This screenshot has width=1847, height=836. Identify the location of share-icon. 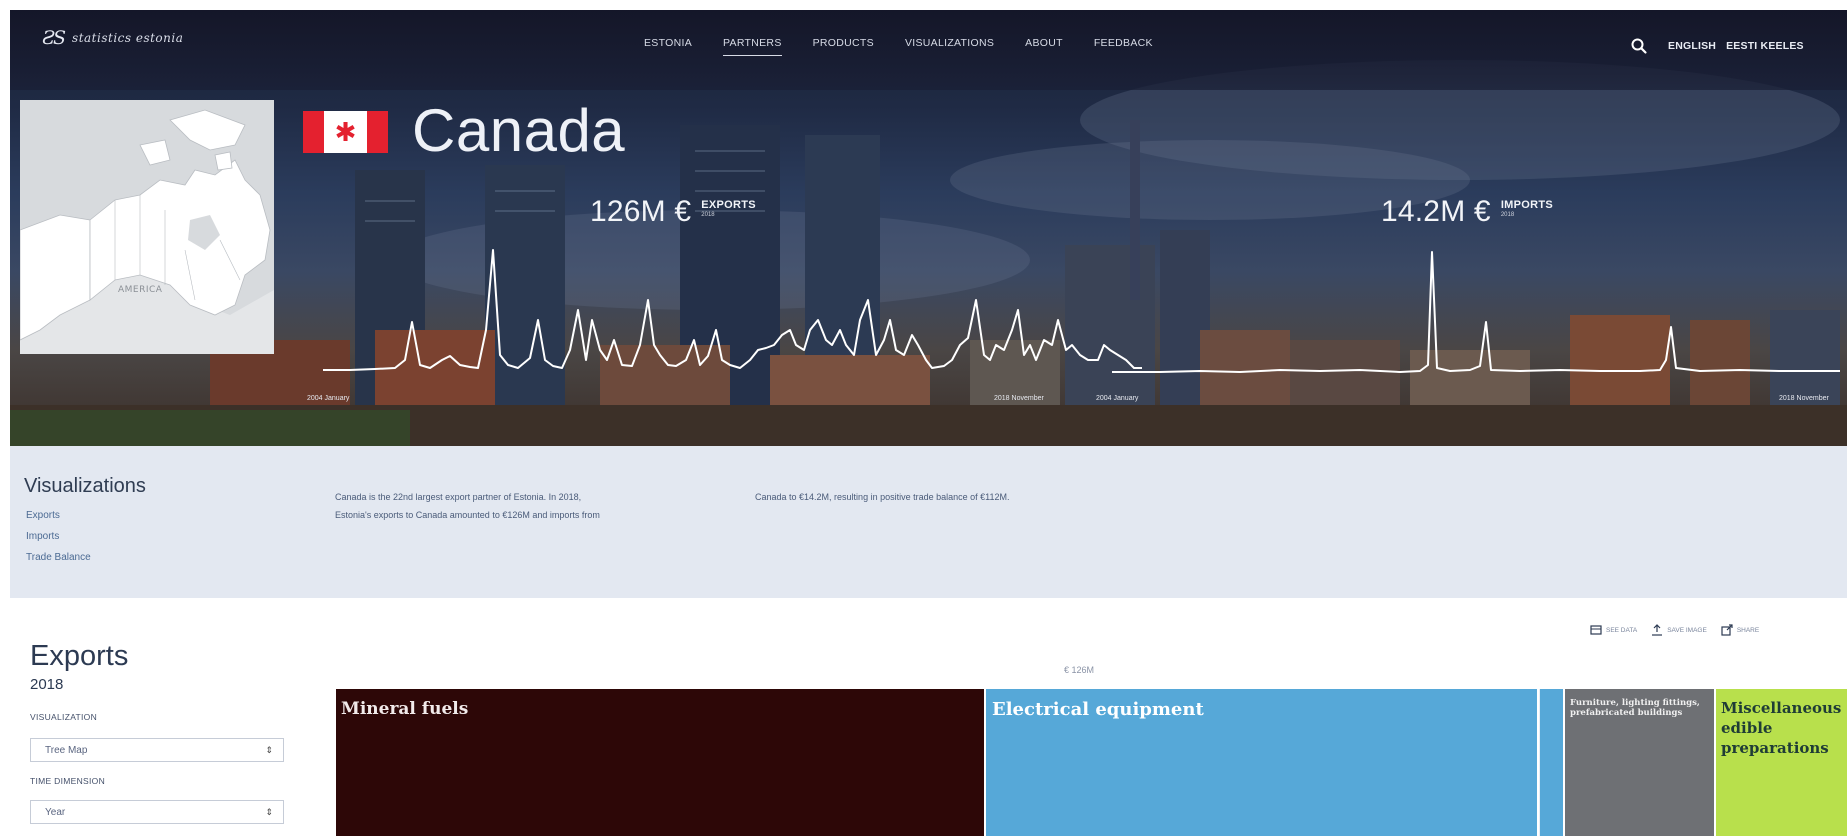
(1727, 630).